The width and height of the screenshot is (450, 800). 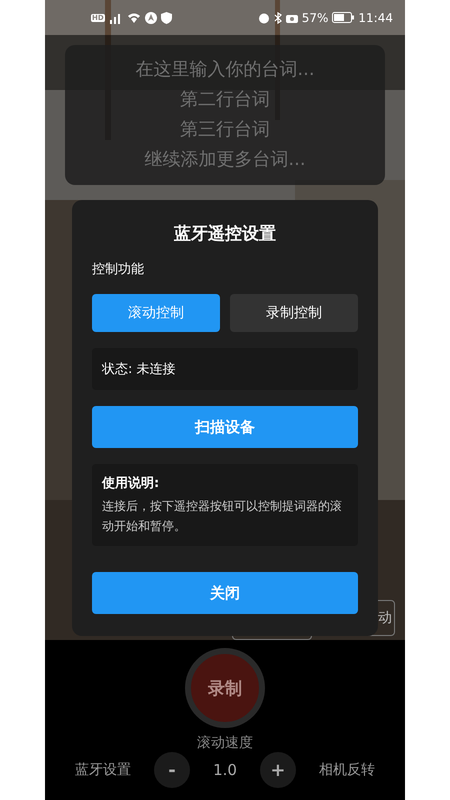 I want to click on help-title: 使用说明:, so click(x=131, y=483).